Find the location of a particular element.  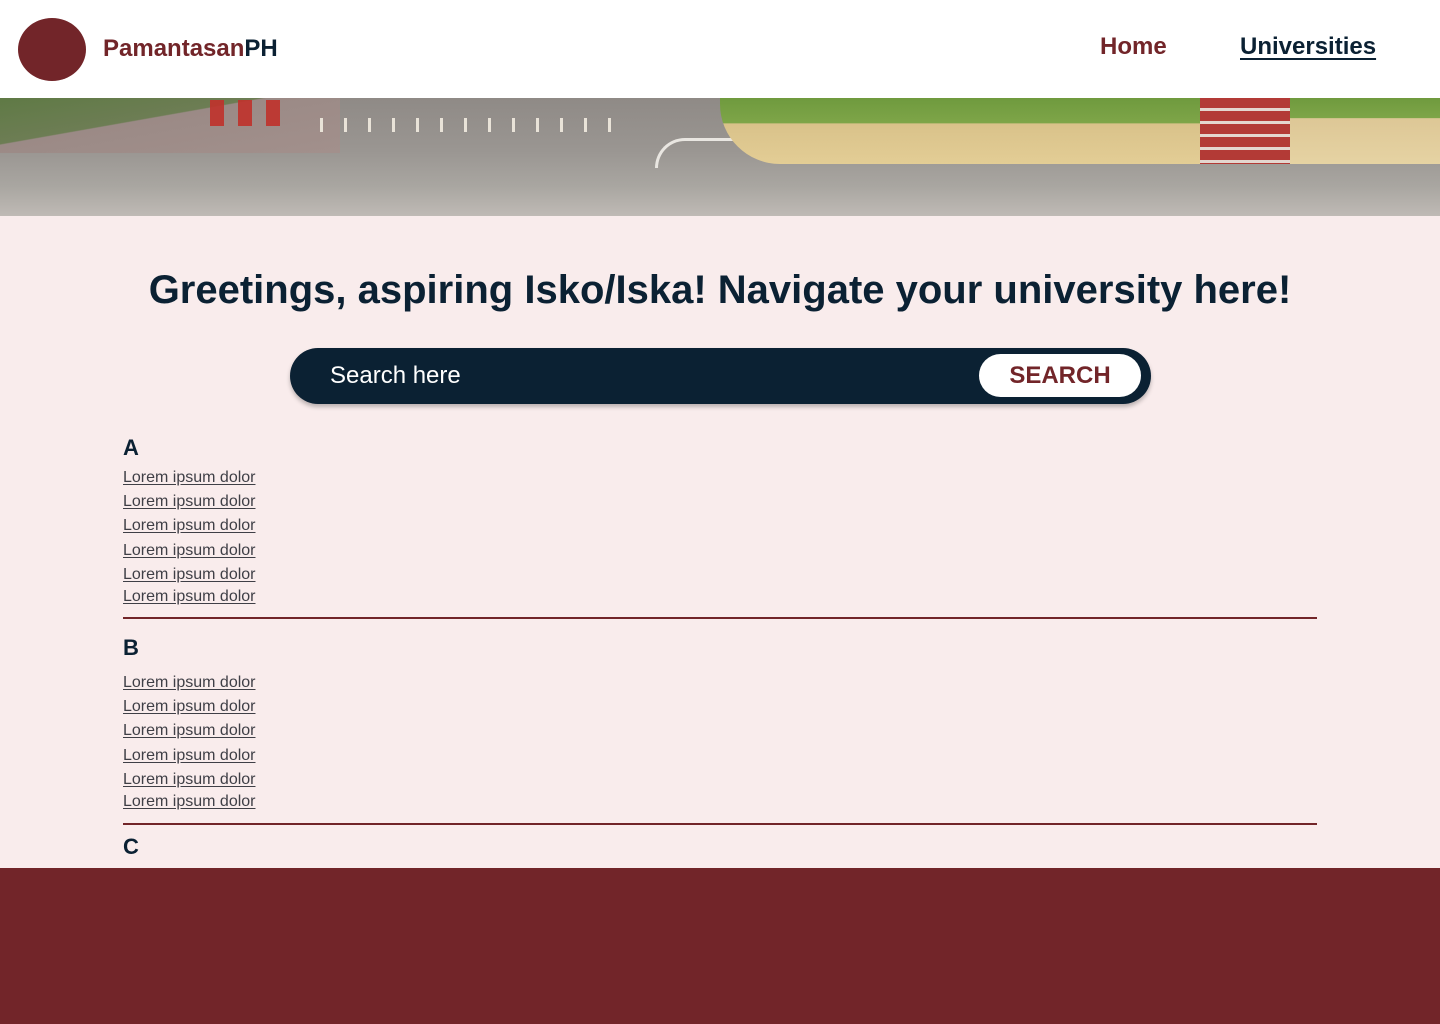

section-heading-c: C is located at coordinates (131, 846).